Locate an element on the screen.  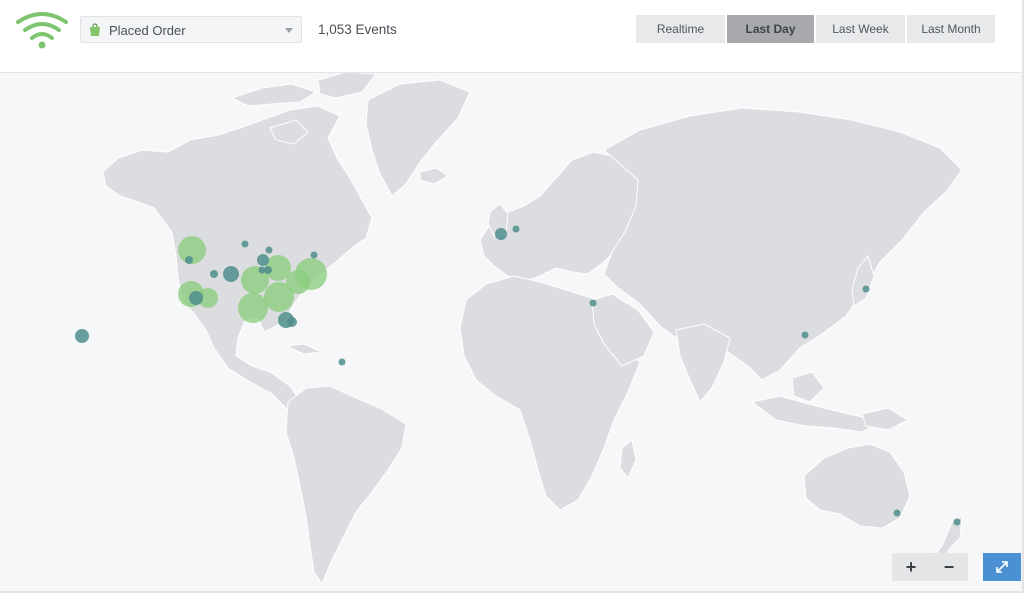
expand-icon is located at coordinates (1002, 567).